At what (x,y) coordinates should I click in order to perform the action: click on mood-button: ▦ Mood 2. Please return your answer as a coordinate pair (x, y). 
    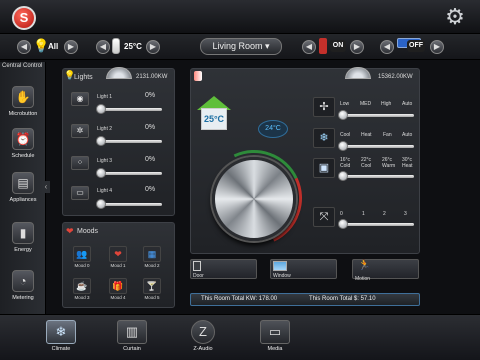
    Looking at the image, I should click on (152, 257).